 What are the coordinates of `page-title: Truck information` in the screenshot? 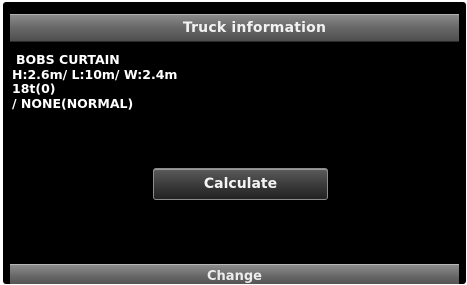 It's located at (254, 28).